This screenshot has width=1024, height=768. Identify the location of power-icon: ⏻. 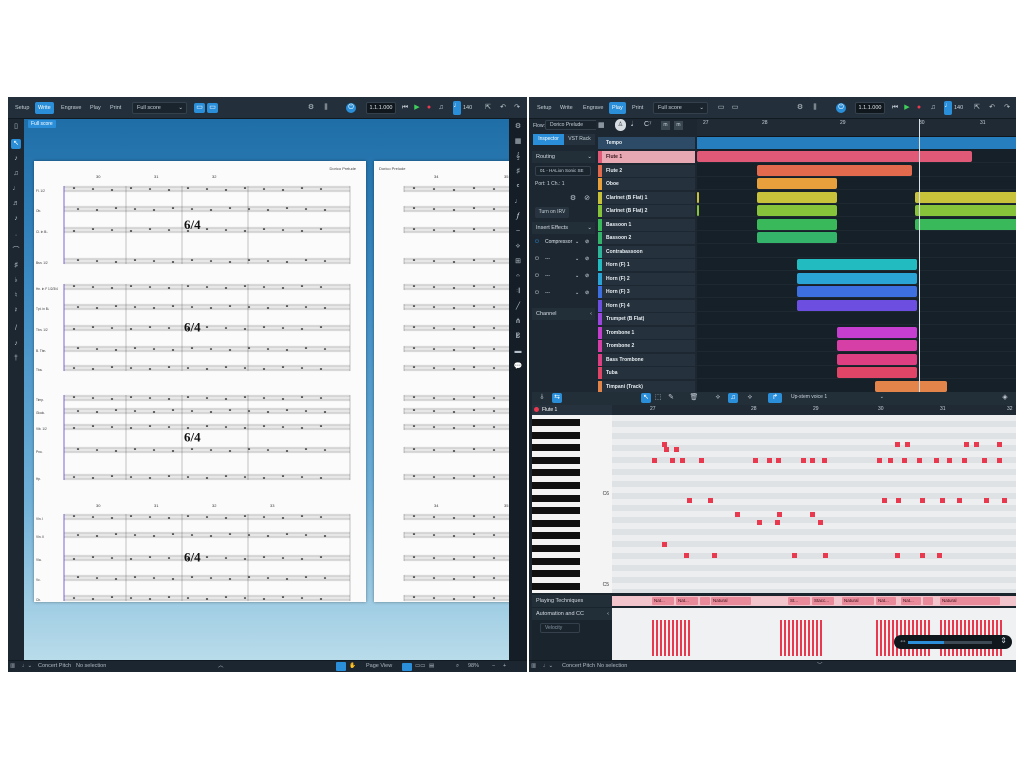
(537, 259).